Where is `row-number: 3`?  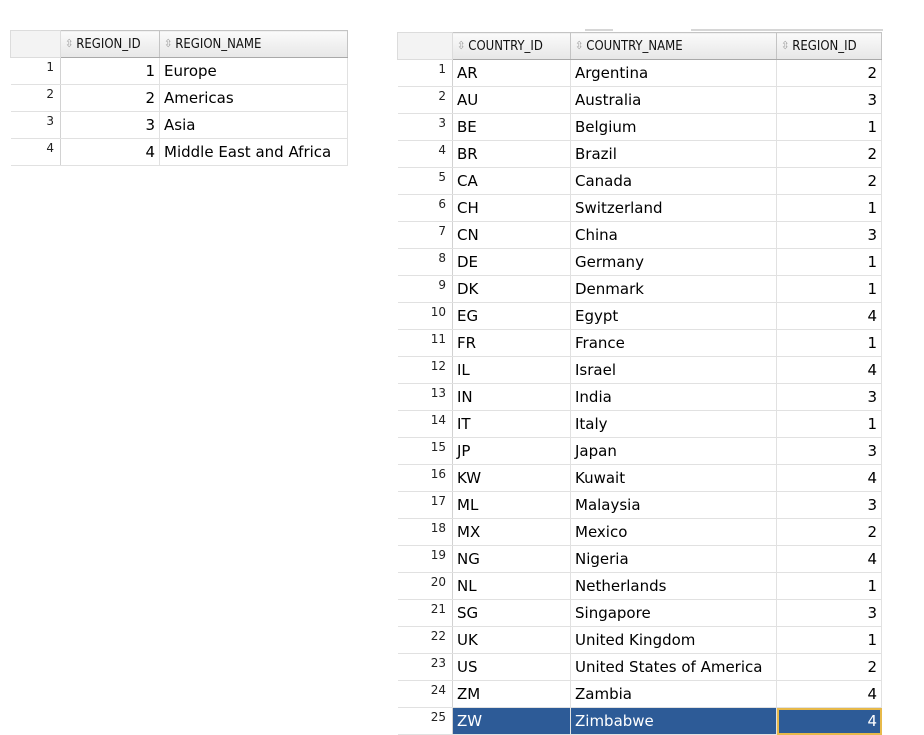
row-number: 3 is located at coordinates (425, 127).